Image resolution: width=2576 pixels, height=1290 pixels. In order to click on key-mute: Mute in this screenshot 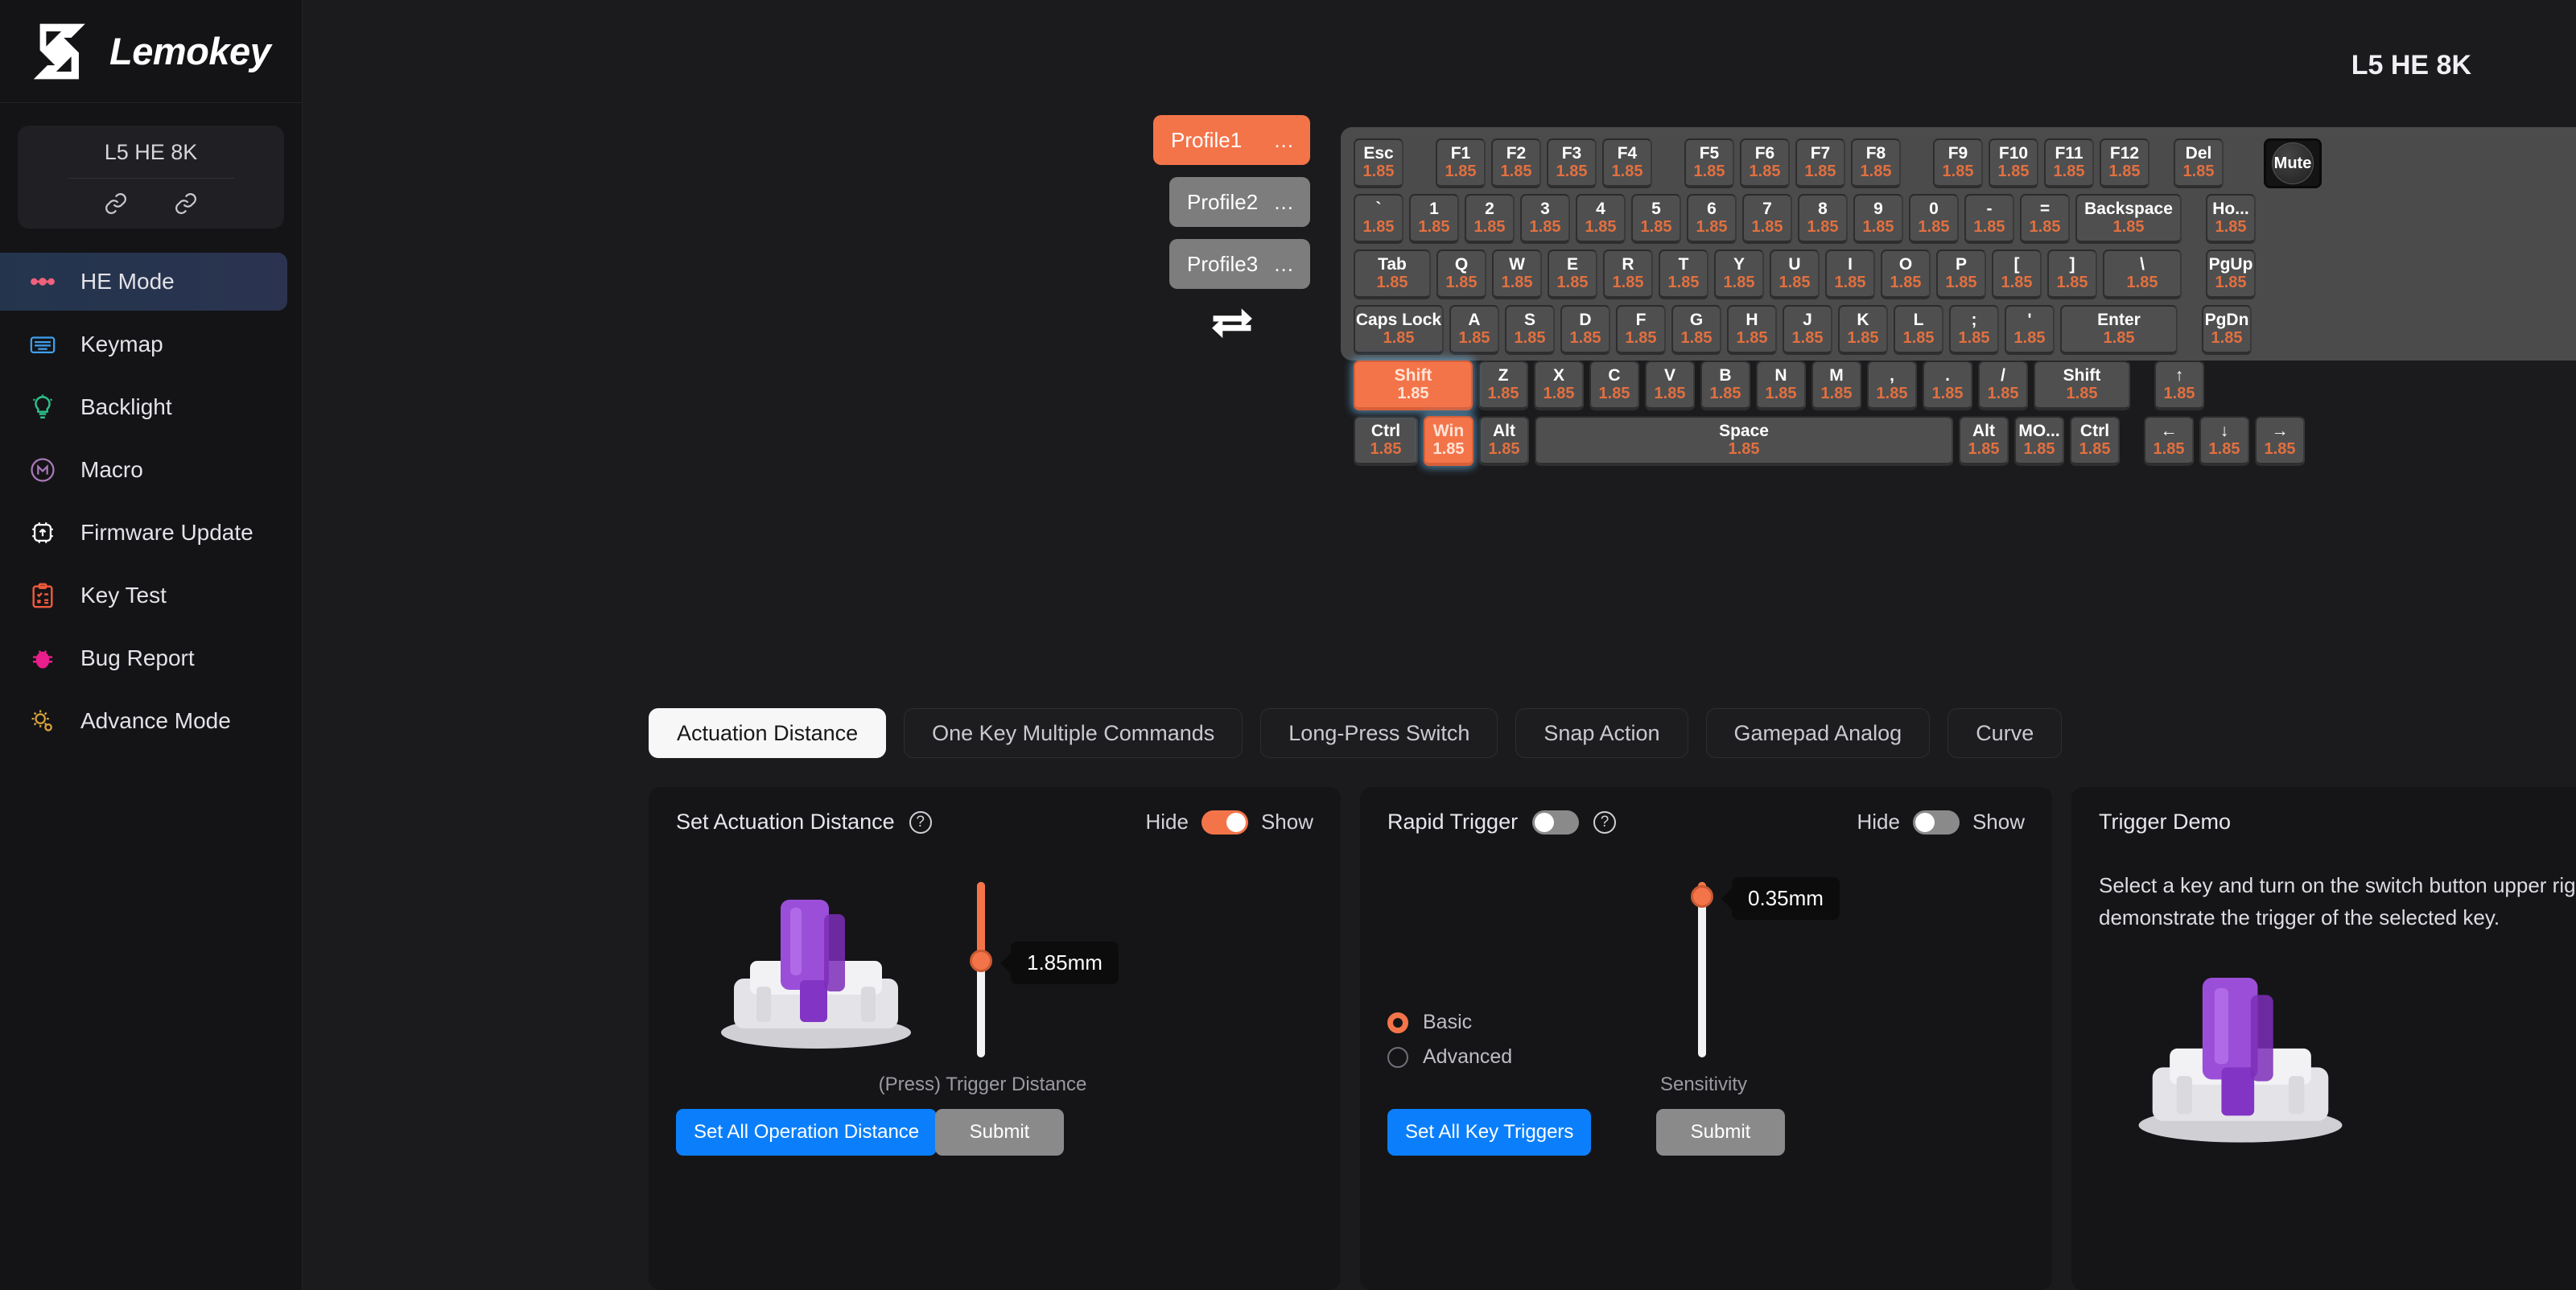, I will do `click(2293, 163)`.